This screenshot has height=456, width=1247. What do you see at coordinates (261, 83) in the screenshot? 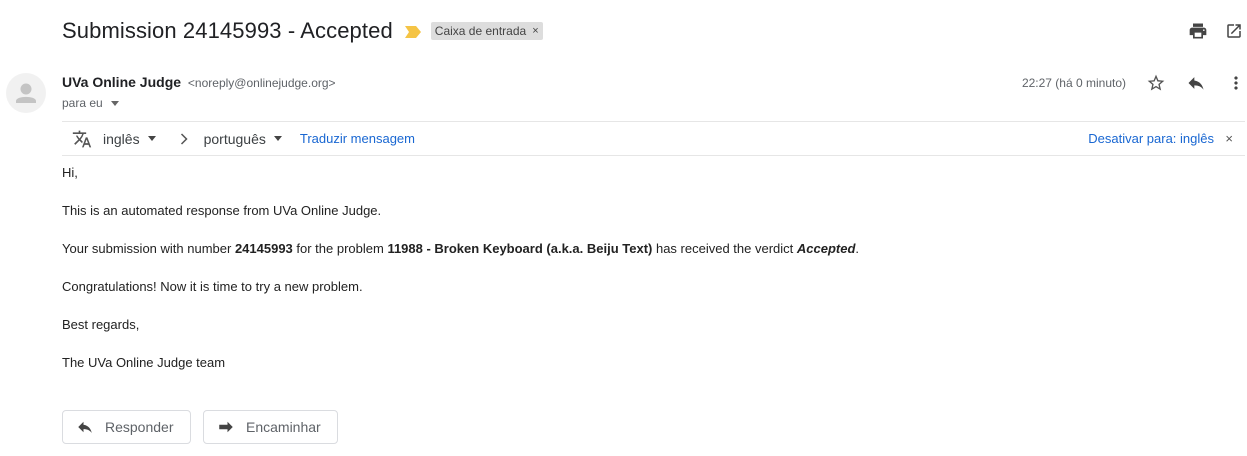
I see `sender-email: <noreply@onlinejudge.org>` at bounding box center [261, 83].